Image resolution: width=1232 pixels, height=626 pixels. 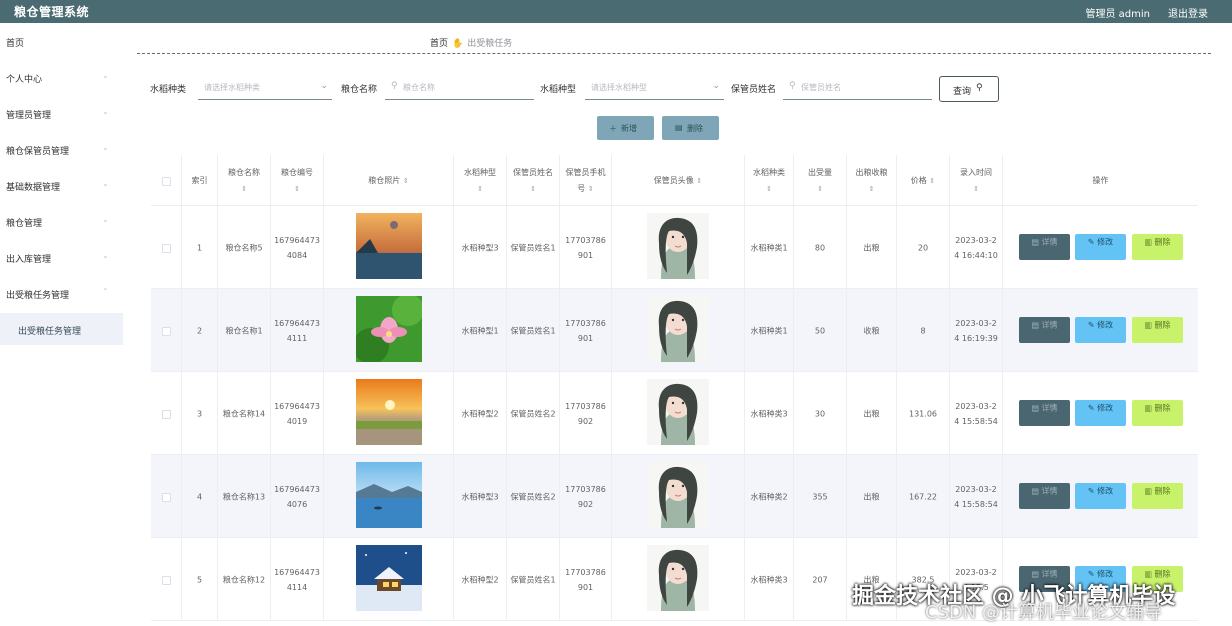 What do you see at coordinates (244, 330) in the screenshot?
I see `cell-text: 粮仓名称1` at bounding box center [244, 330].